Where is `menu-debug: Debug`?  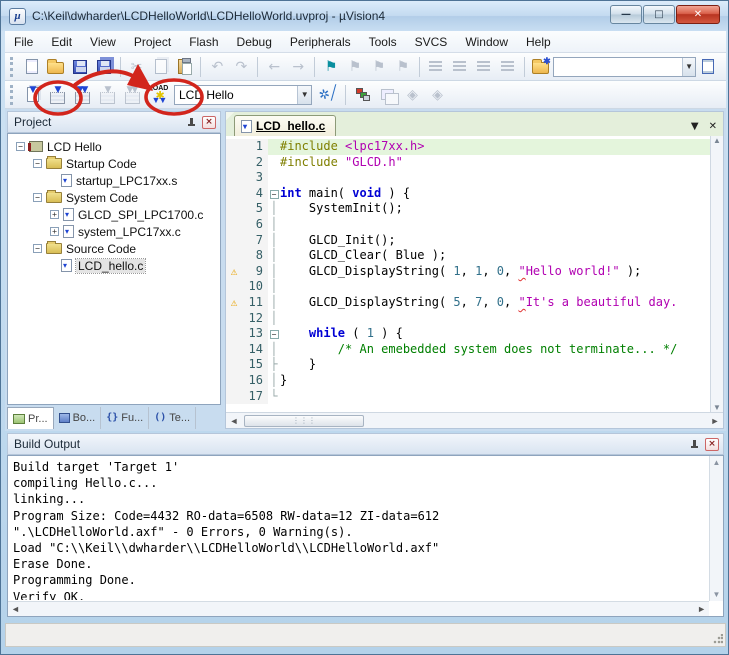
menu-debug: Debug is located at coordinates (254, 42).